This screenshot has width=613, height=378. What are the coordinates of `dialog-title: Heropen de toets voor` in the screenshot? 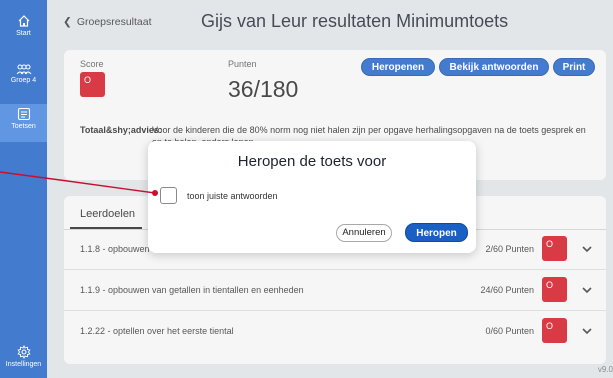 It's located at (312, 161).